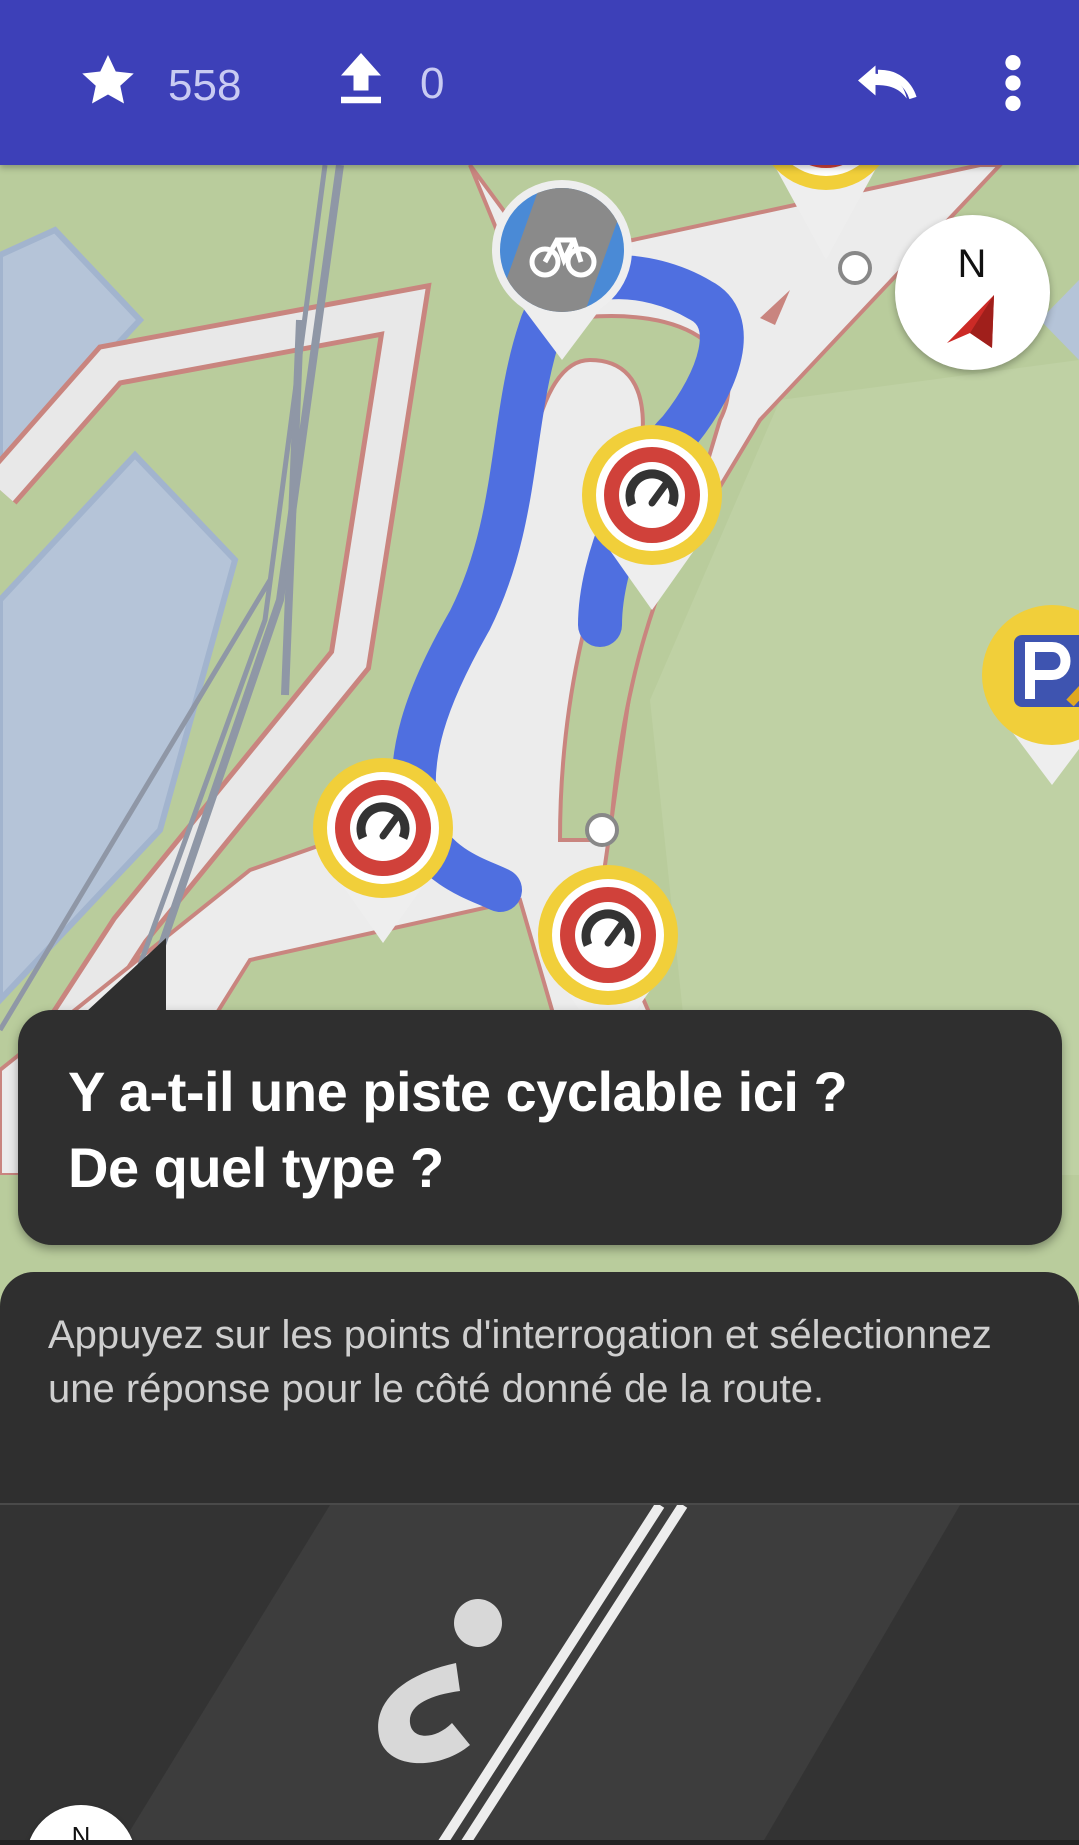 This screenshot has width=1079, height=1845. Describe the element at coordinates (159, 85) in the screenshot. I see `stars-counter: 558` at that location.